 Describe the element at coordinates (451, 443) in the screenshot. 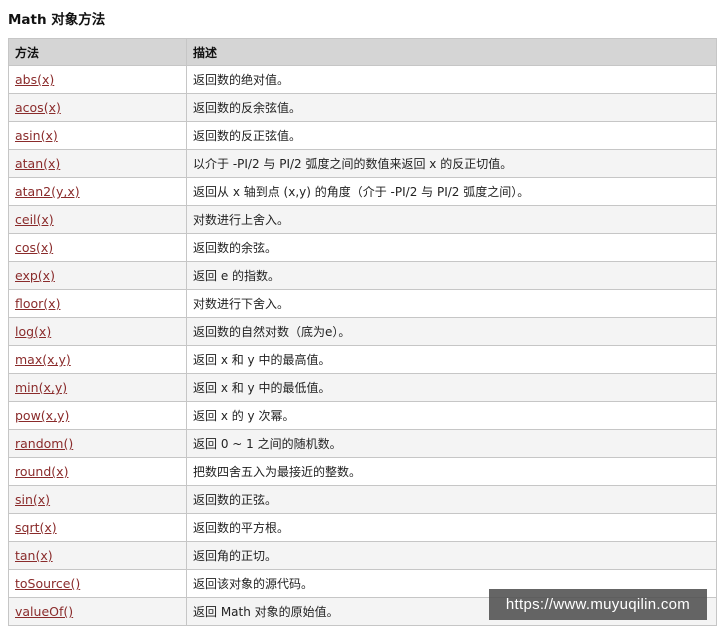

I see `method-description: 返回 0 ~ 1 之间的随机数。` at that location.